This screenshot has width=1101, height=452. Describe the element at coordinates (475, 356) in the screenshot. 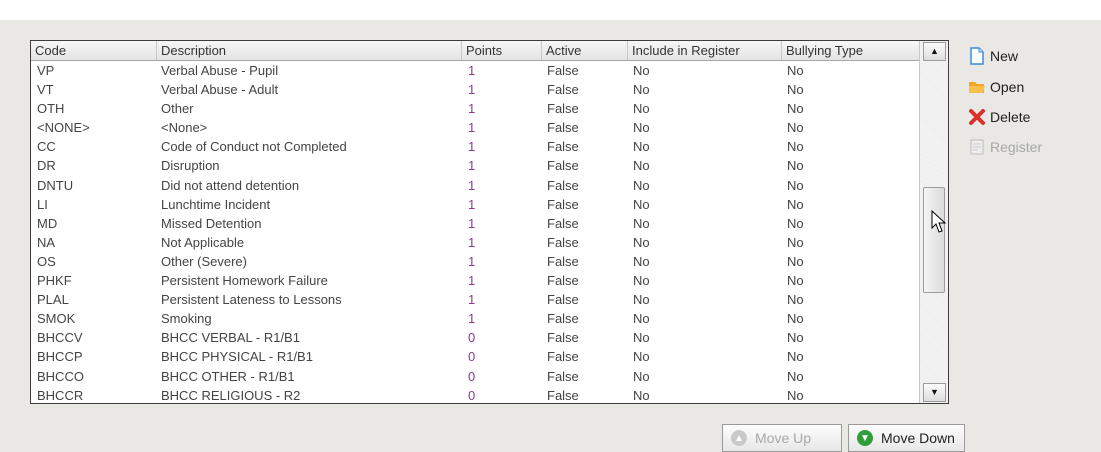

I see `table-row: BHCCP BHCC PHYSICAL - R1/B1 0 False No No` at that location.